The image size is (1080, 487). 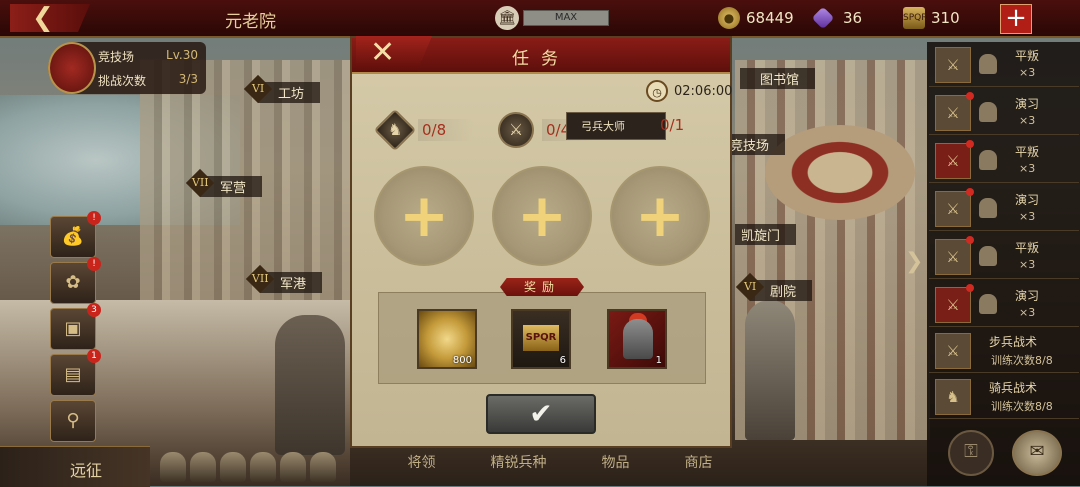 What do you see at coordinates (507, 18) in the screenshot?
I see `temple-icon: 🏛` at bounding box center [507, 18].